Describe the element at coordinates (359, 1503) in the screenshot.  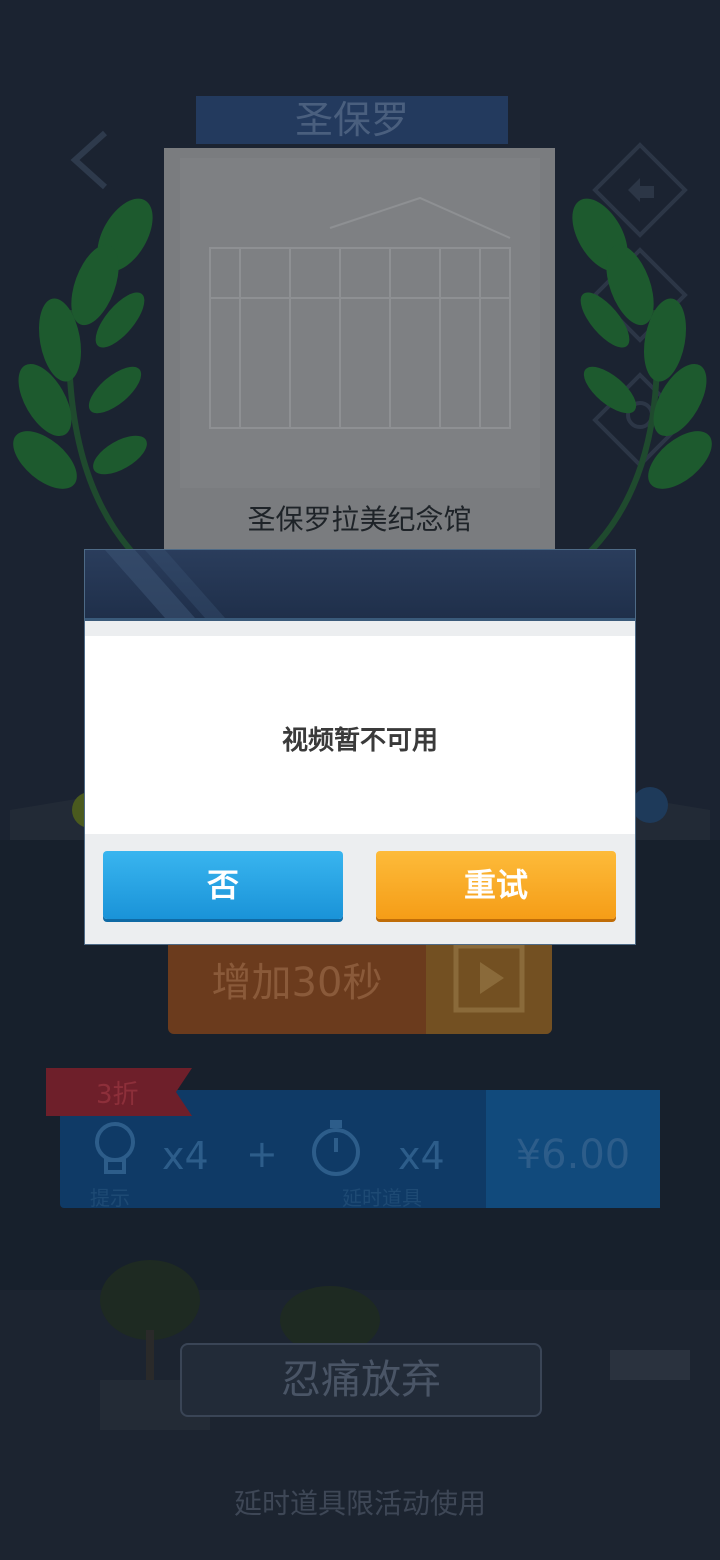
I see `footer-note: 延时道具限活动使用` at that location.